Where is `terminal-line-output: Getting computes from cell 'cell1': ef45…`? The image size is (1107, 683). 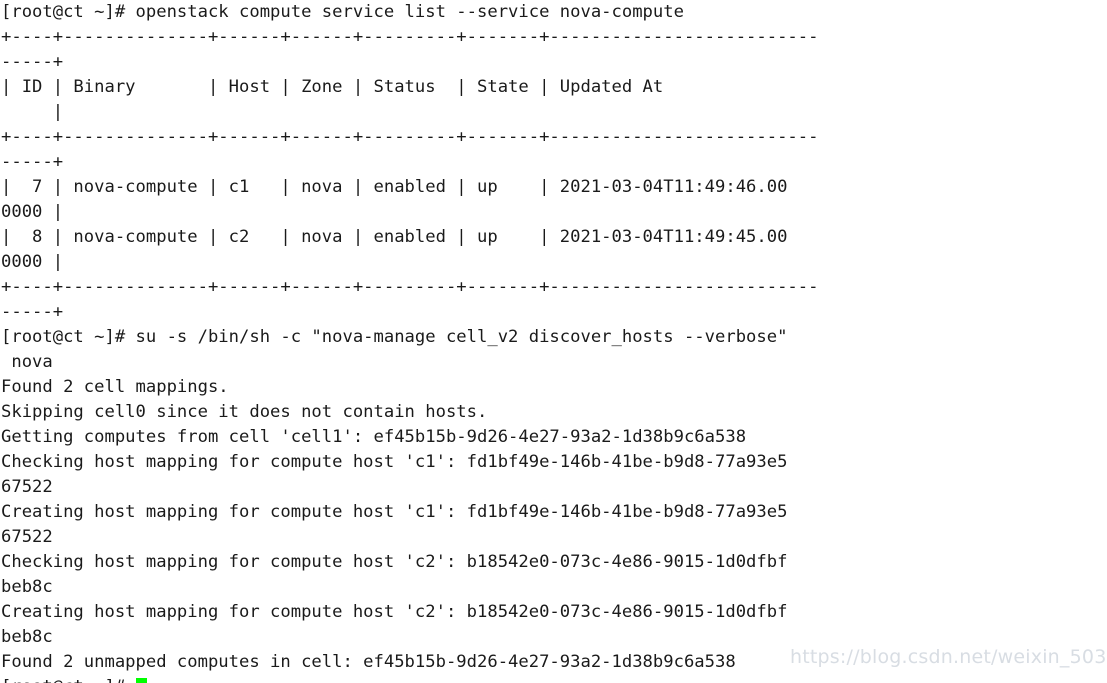 terminal-line-output: Getting computes from cell 'cell1': ef45… is located at coordinates (374, 437).